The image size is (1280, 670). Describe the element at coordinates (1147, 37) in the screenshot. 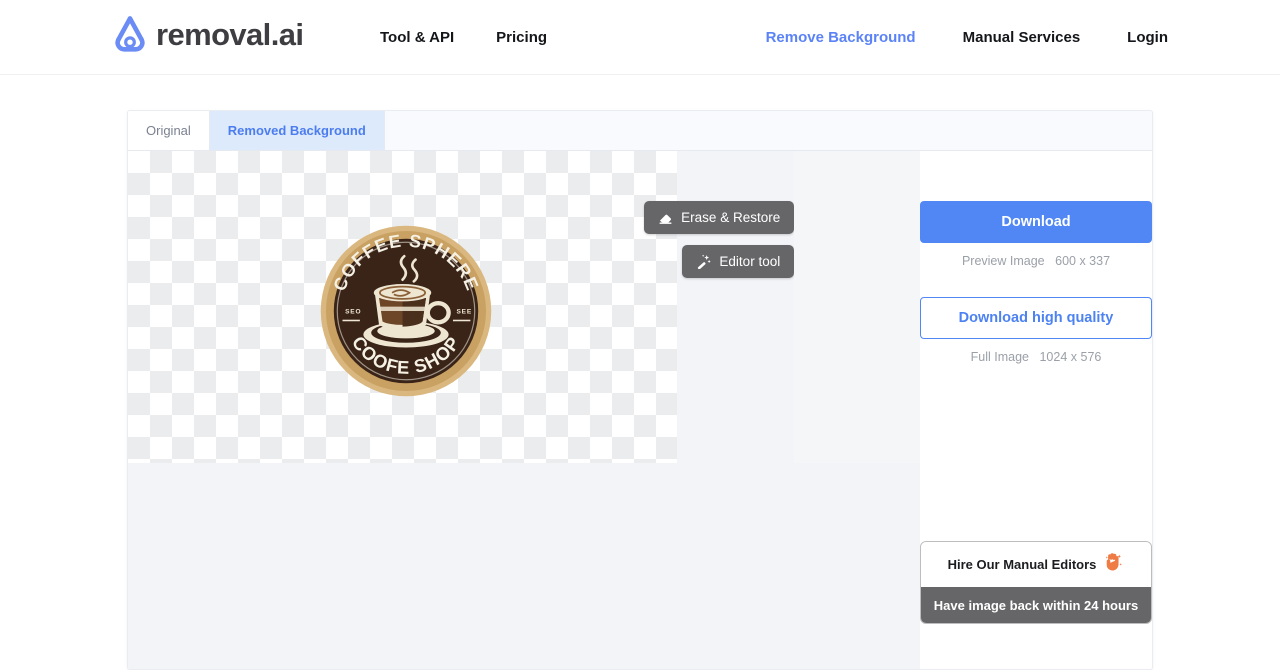

I see `nav-link-login: Login` at that location.